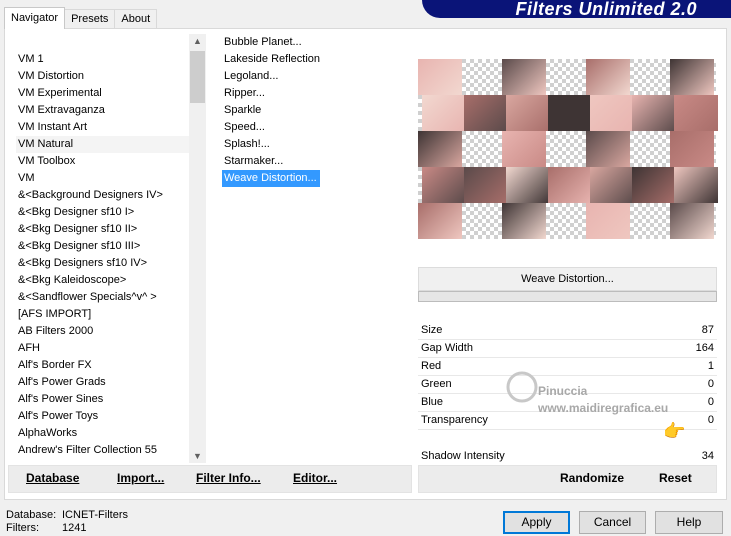  I want to click on param-name: Red, so click(431, 366).